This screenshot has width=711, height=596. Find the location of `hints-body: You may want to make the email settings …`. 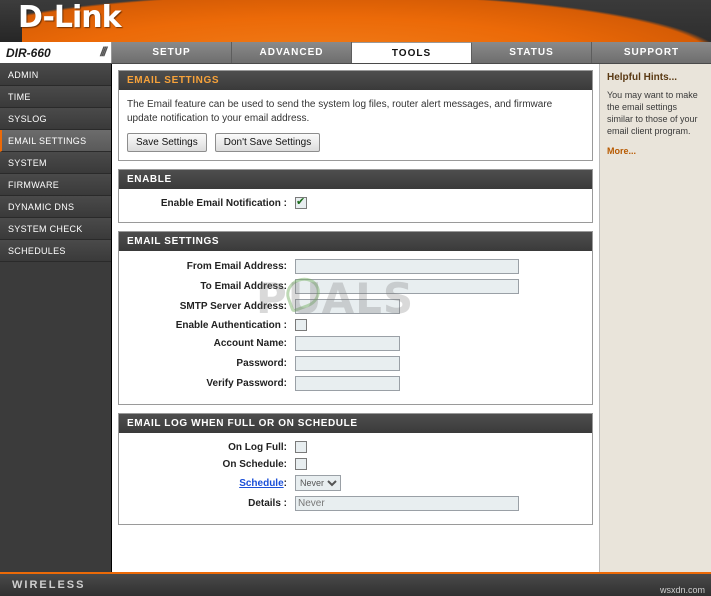

hints-body: You may want to make the email settings … is located at coordinates (652, 113).